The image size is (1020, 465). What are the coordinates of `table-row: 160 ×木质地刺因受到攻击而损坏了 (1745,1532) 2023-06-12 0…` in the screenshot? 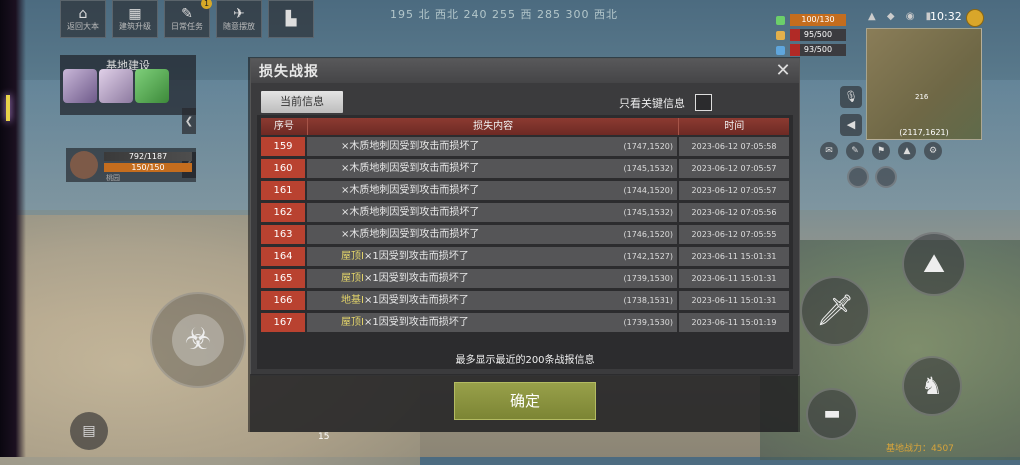 It's located at (525, 168).